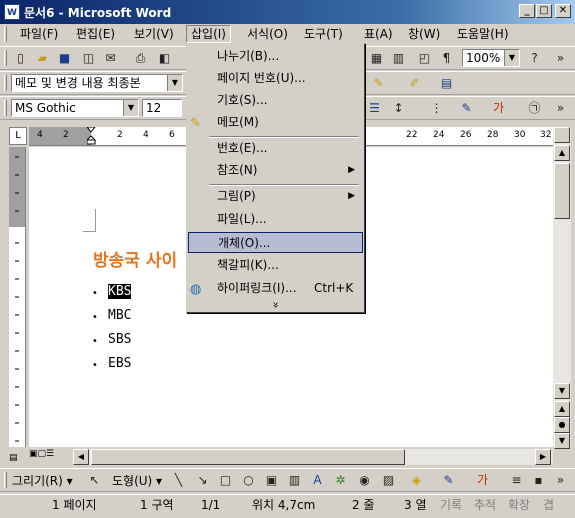  Describe the element at coordinates (519, 505) in the screenshot. I see `status-ext: 확장` at that location.